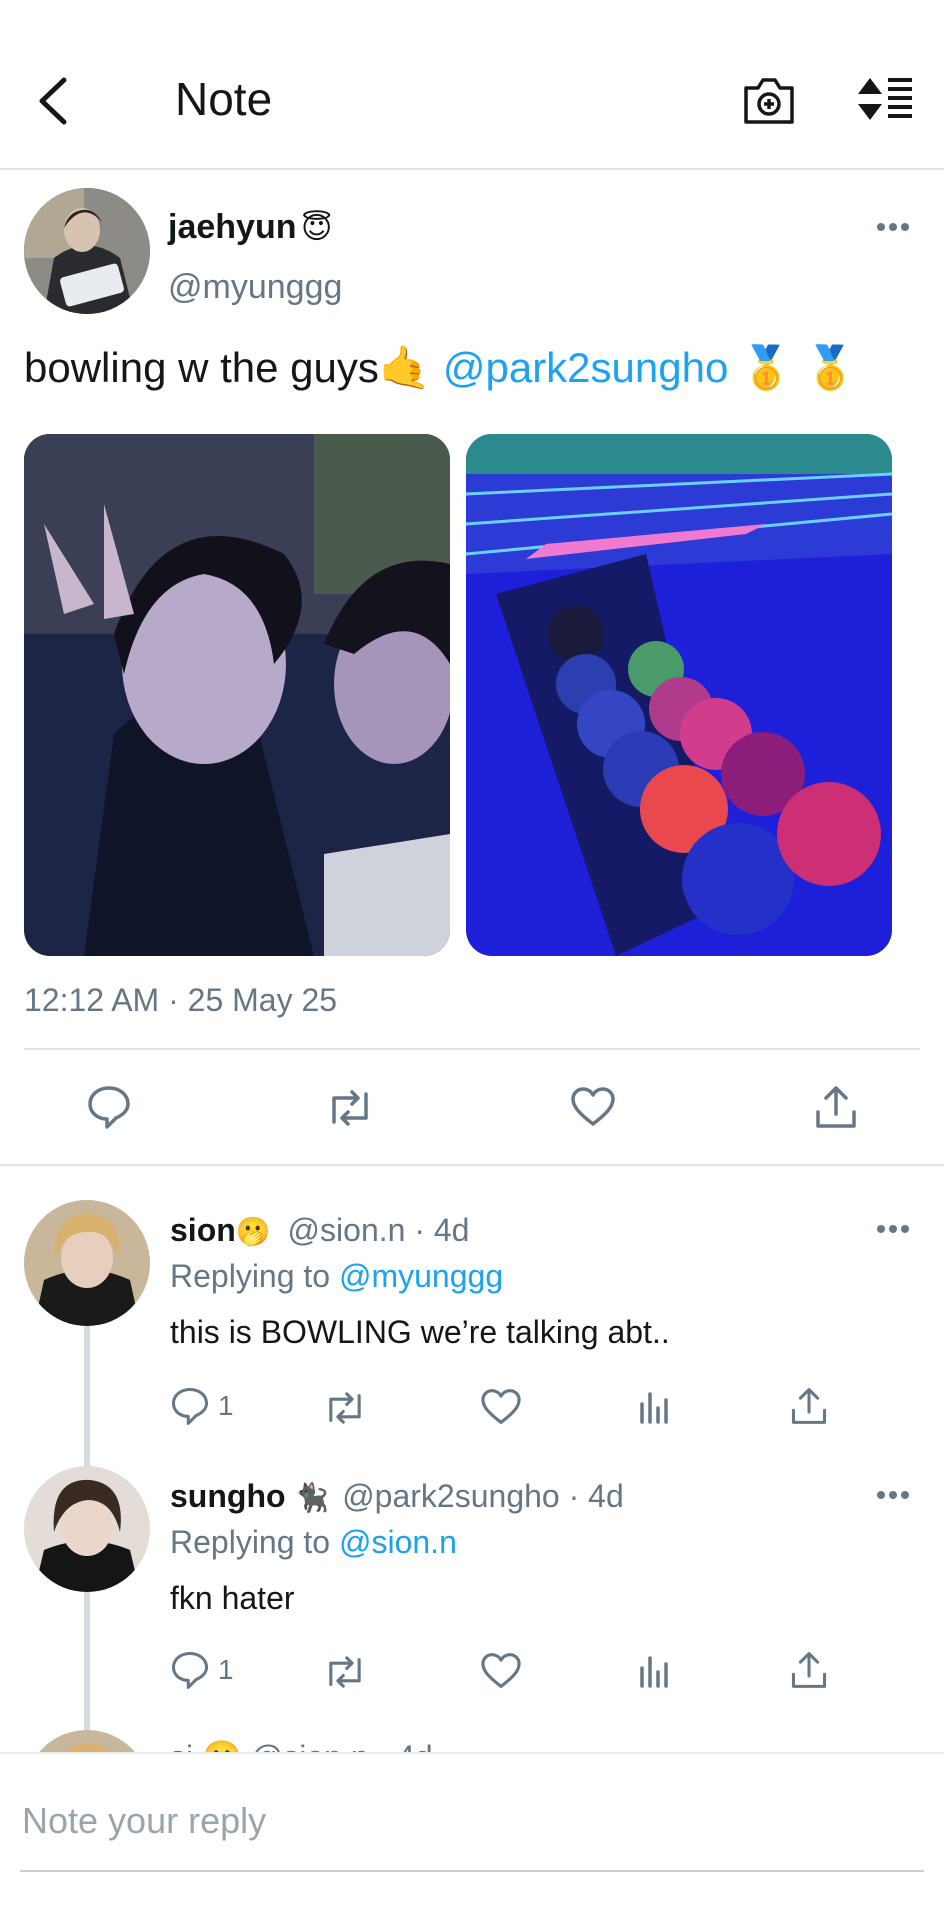  I want to click on replying-to: Replying to @sion.n, so click(313, 1542).